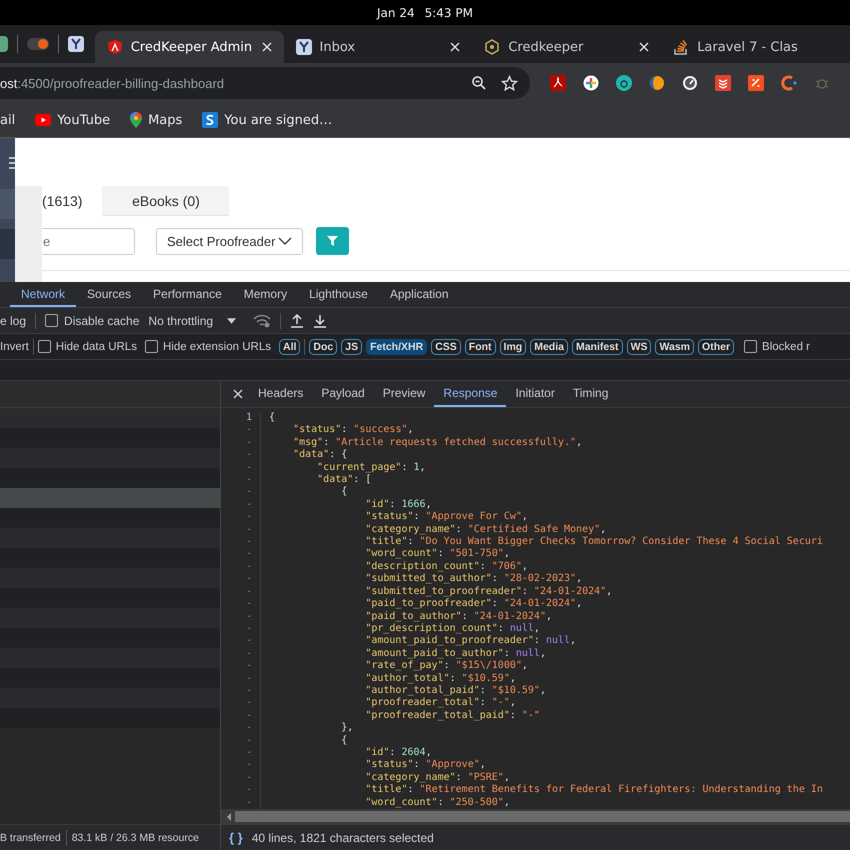 This screenshot has width=850, height=850. I want to click on code-line: },, so click(347, 728).